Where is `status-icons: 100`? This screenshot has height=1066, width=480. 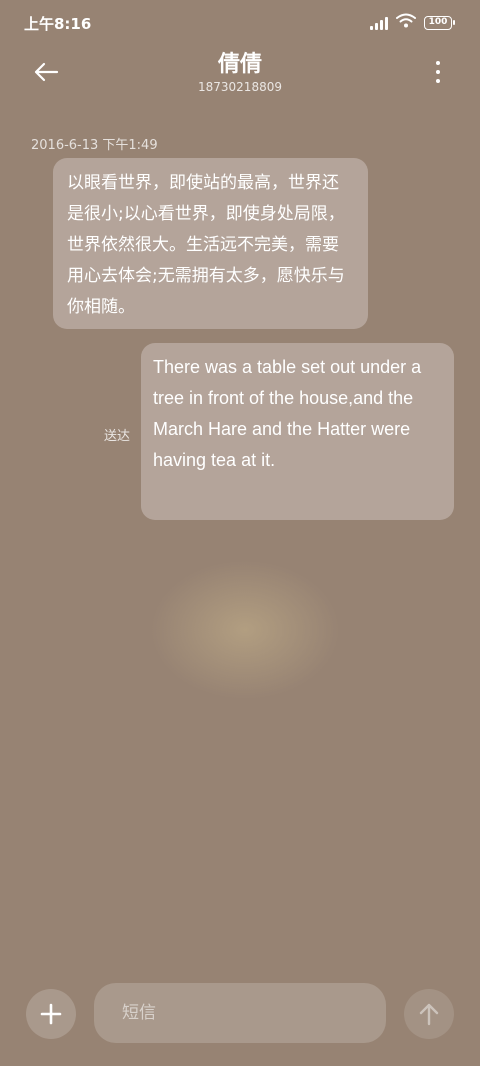 status-icons: 100 is located at coordinates (412, 22).